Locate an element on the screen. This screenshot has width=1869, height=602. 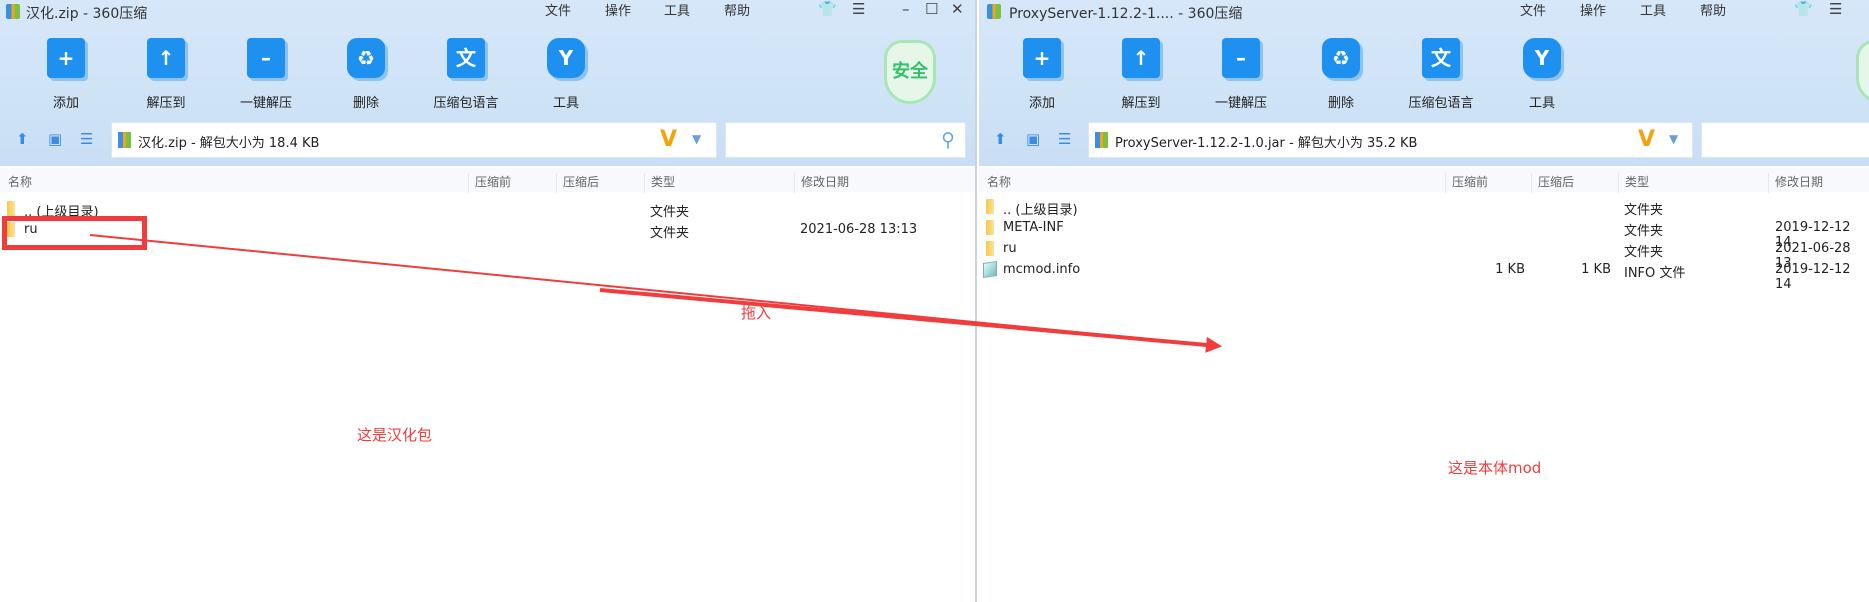
left-note: 这是汉化包 is located at coordinates (395, 435).